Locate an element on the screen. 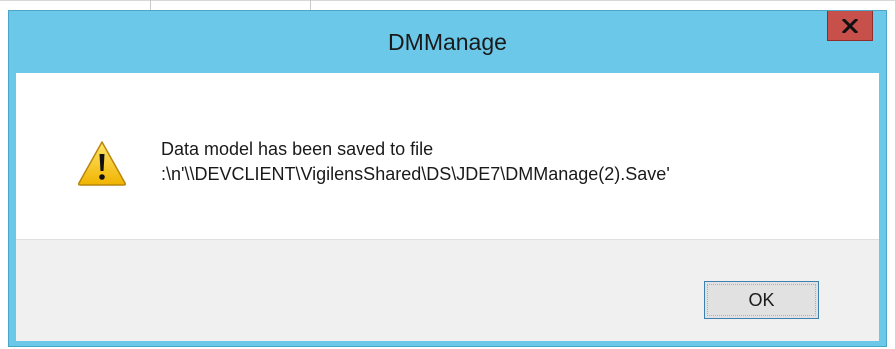  close-x-icon is located at coordinates (850, 25).